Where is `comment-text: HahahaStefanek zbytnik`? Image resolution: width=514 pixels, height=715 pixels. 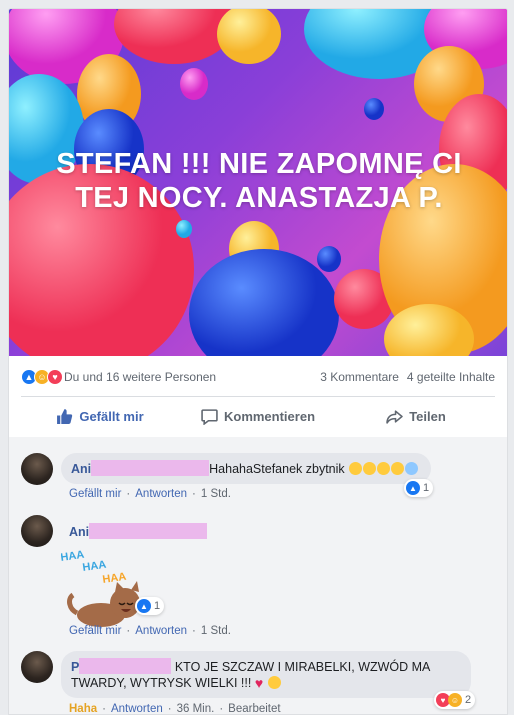
comment-text: HahahaStefanek zbytnik is located at coordinates (277, 469).